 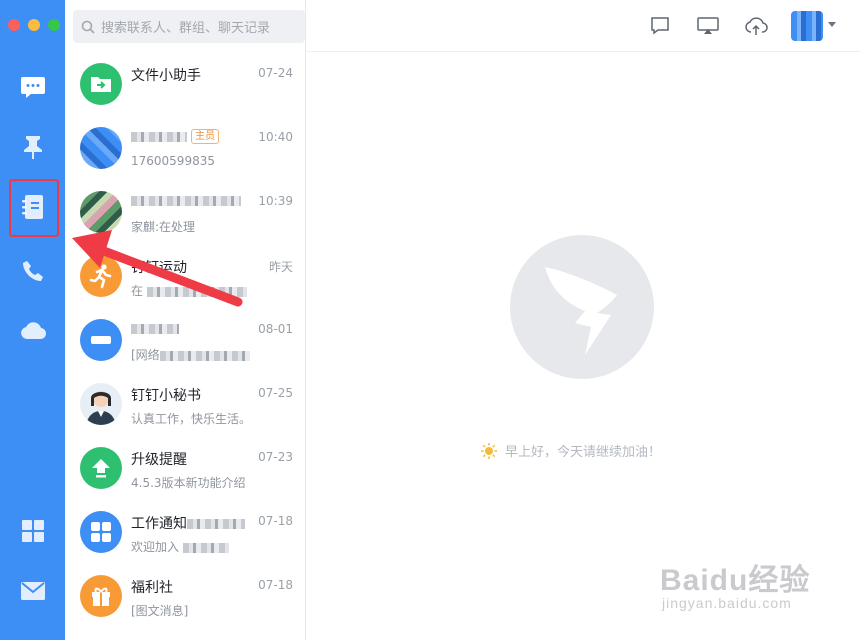 I want to click on cloud-upload-button, so click(x=756, y=26).